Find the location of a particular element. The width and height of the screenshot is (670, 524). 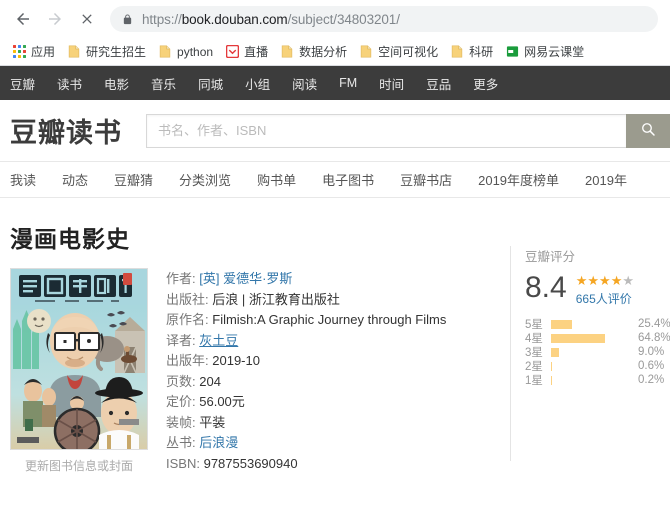

rating-bar-pct: 0.2% is located at coordinates (651, 380).